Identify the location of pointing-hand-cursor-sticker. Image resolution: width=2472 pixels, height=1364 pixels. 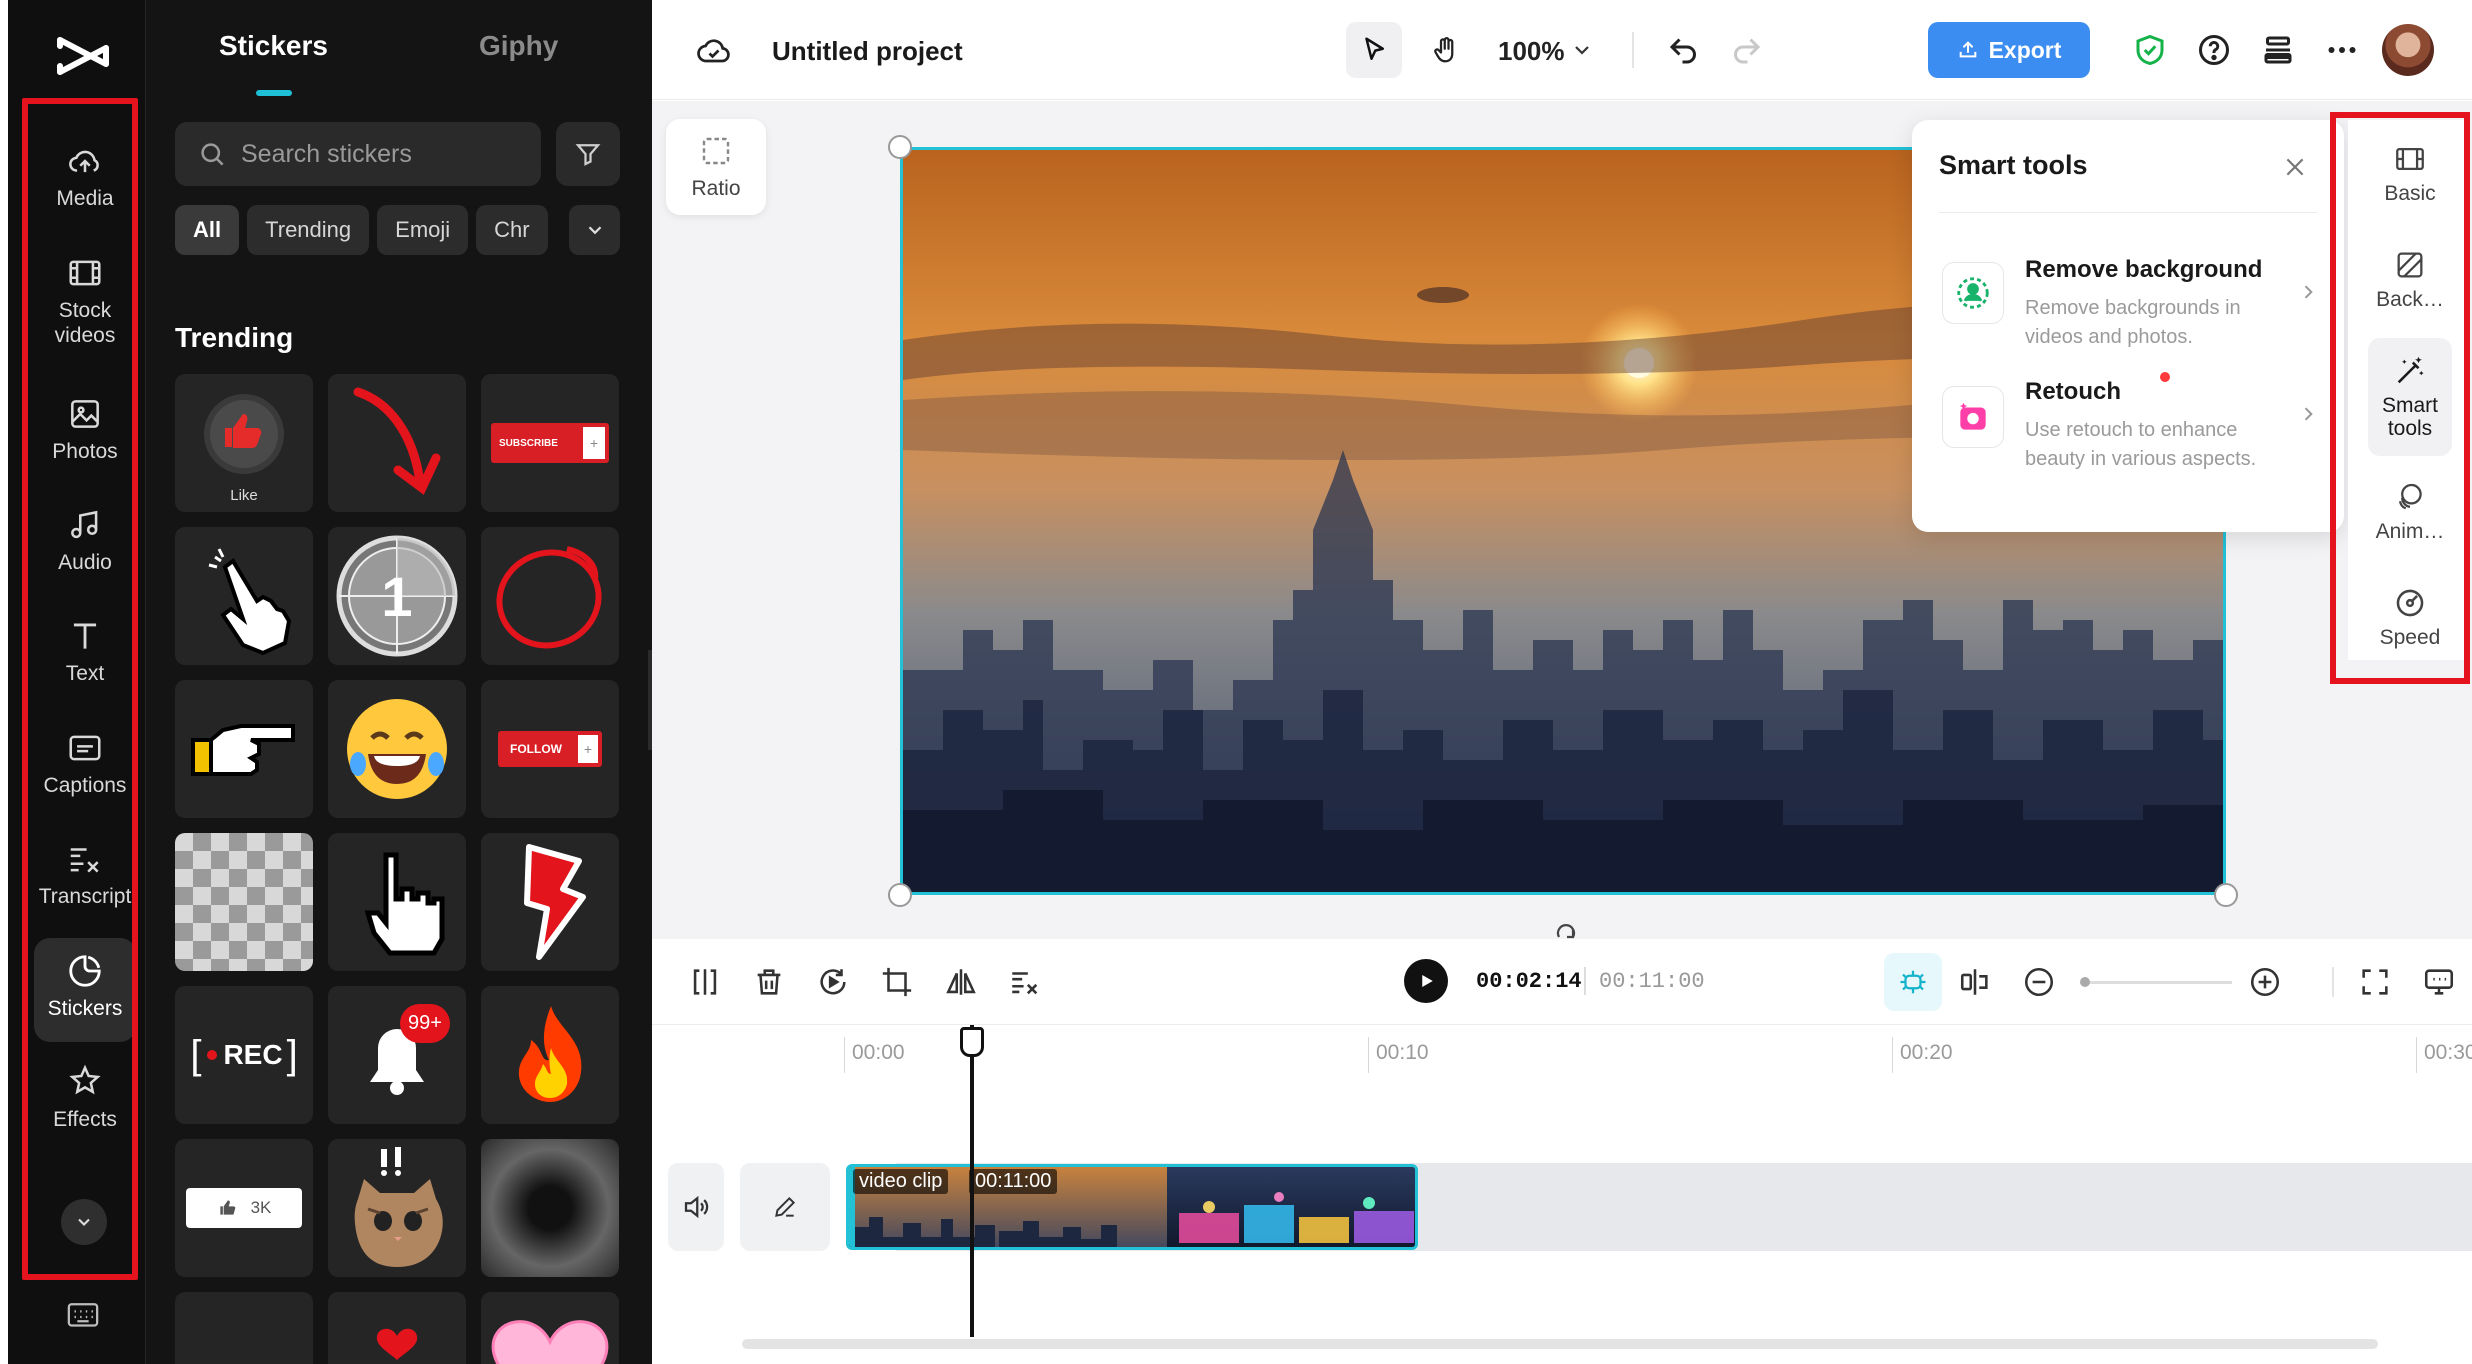
(244, 596).